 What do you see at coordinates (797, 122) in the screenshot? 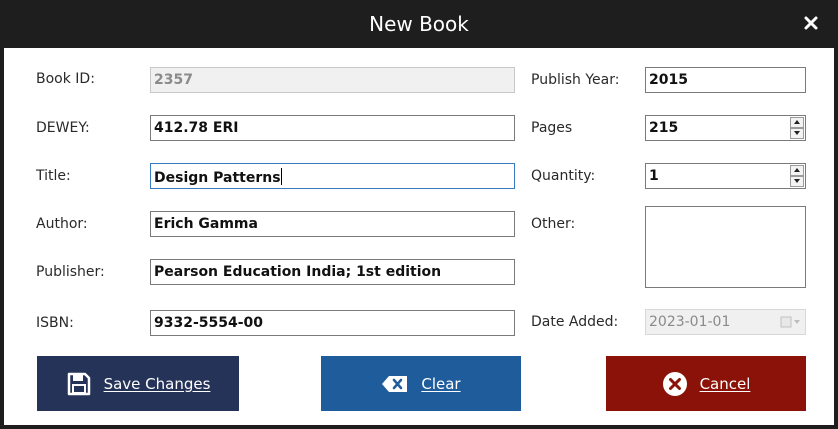
I see `pages-increment-button` at bounding box center [797, 122].